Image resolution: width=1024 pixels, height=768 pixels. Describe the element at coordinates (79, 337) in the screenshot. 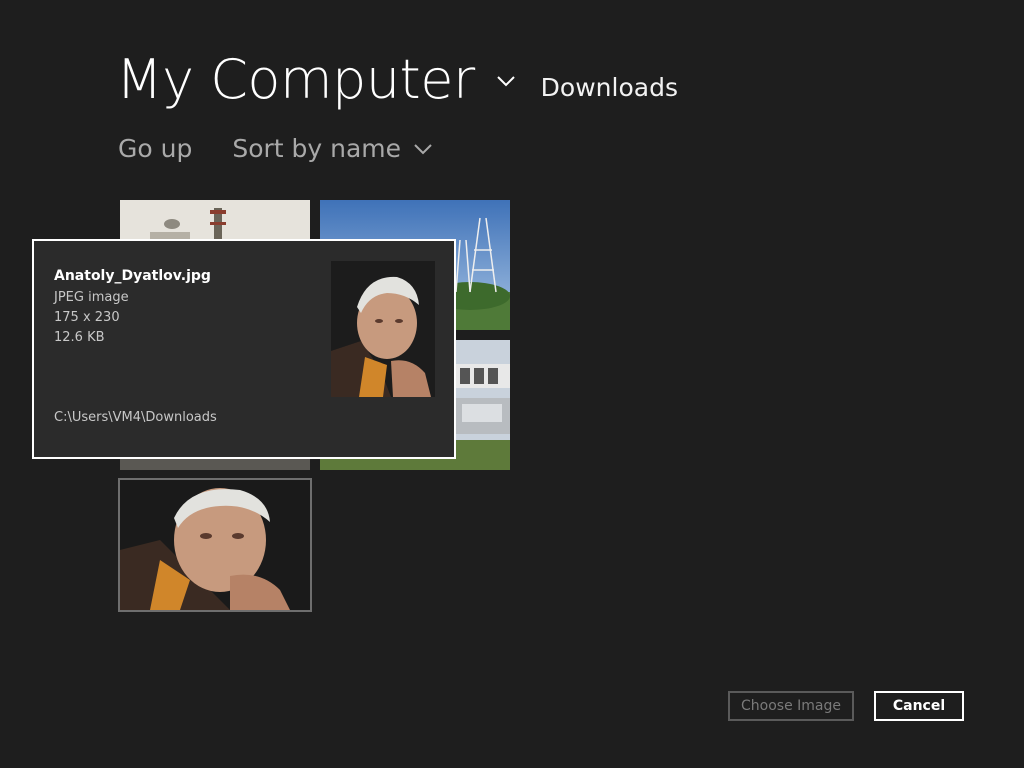

I see `tooltip-filesize: 12.6 KB` at that location.